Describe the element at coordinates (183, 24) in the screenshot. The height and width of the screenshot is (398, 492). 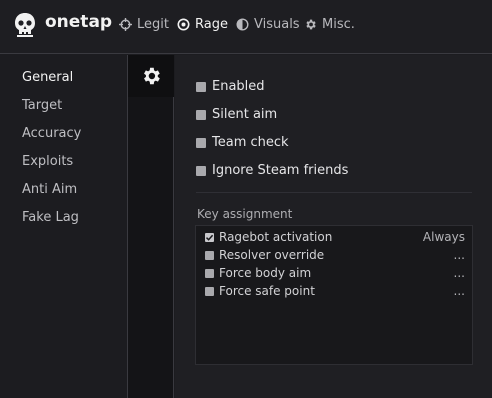
I see `target-icon` at that location.